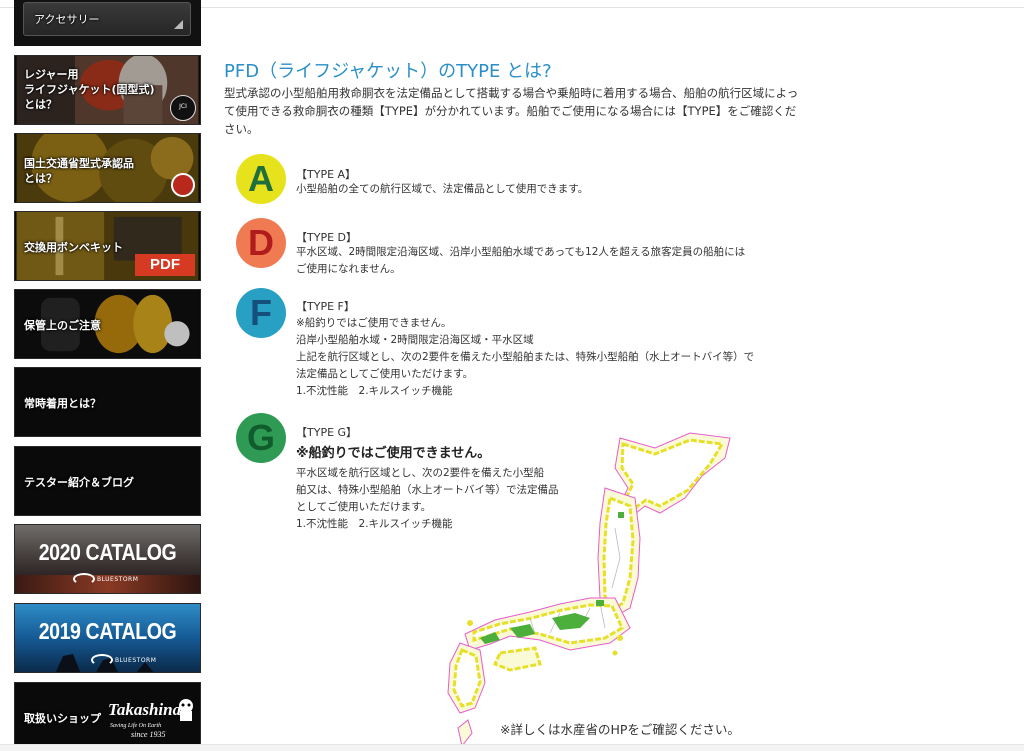  I want to click on takashina-since: since 1935, so click(148, 734).